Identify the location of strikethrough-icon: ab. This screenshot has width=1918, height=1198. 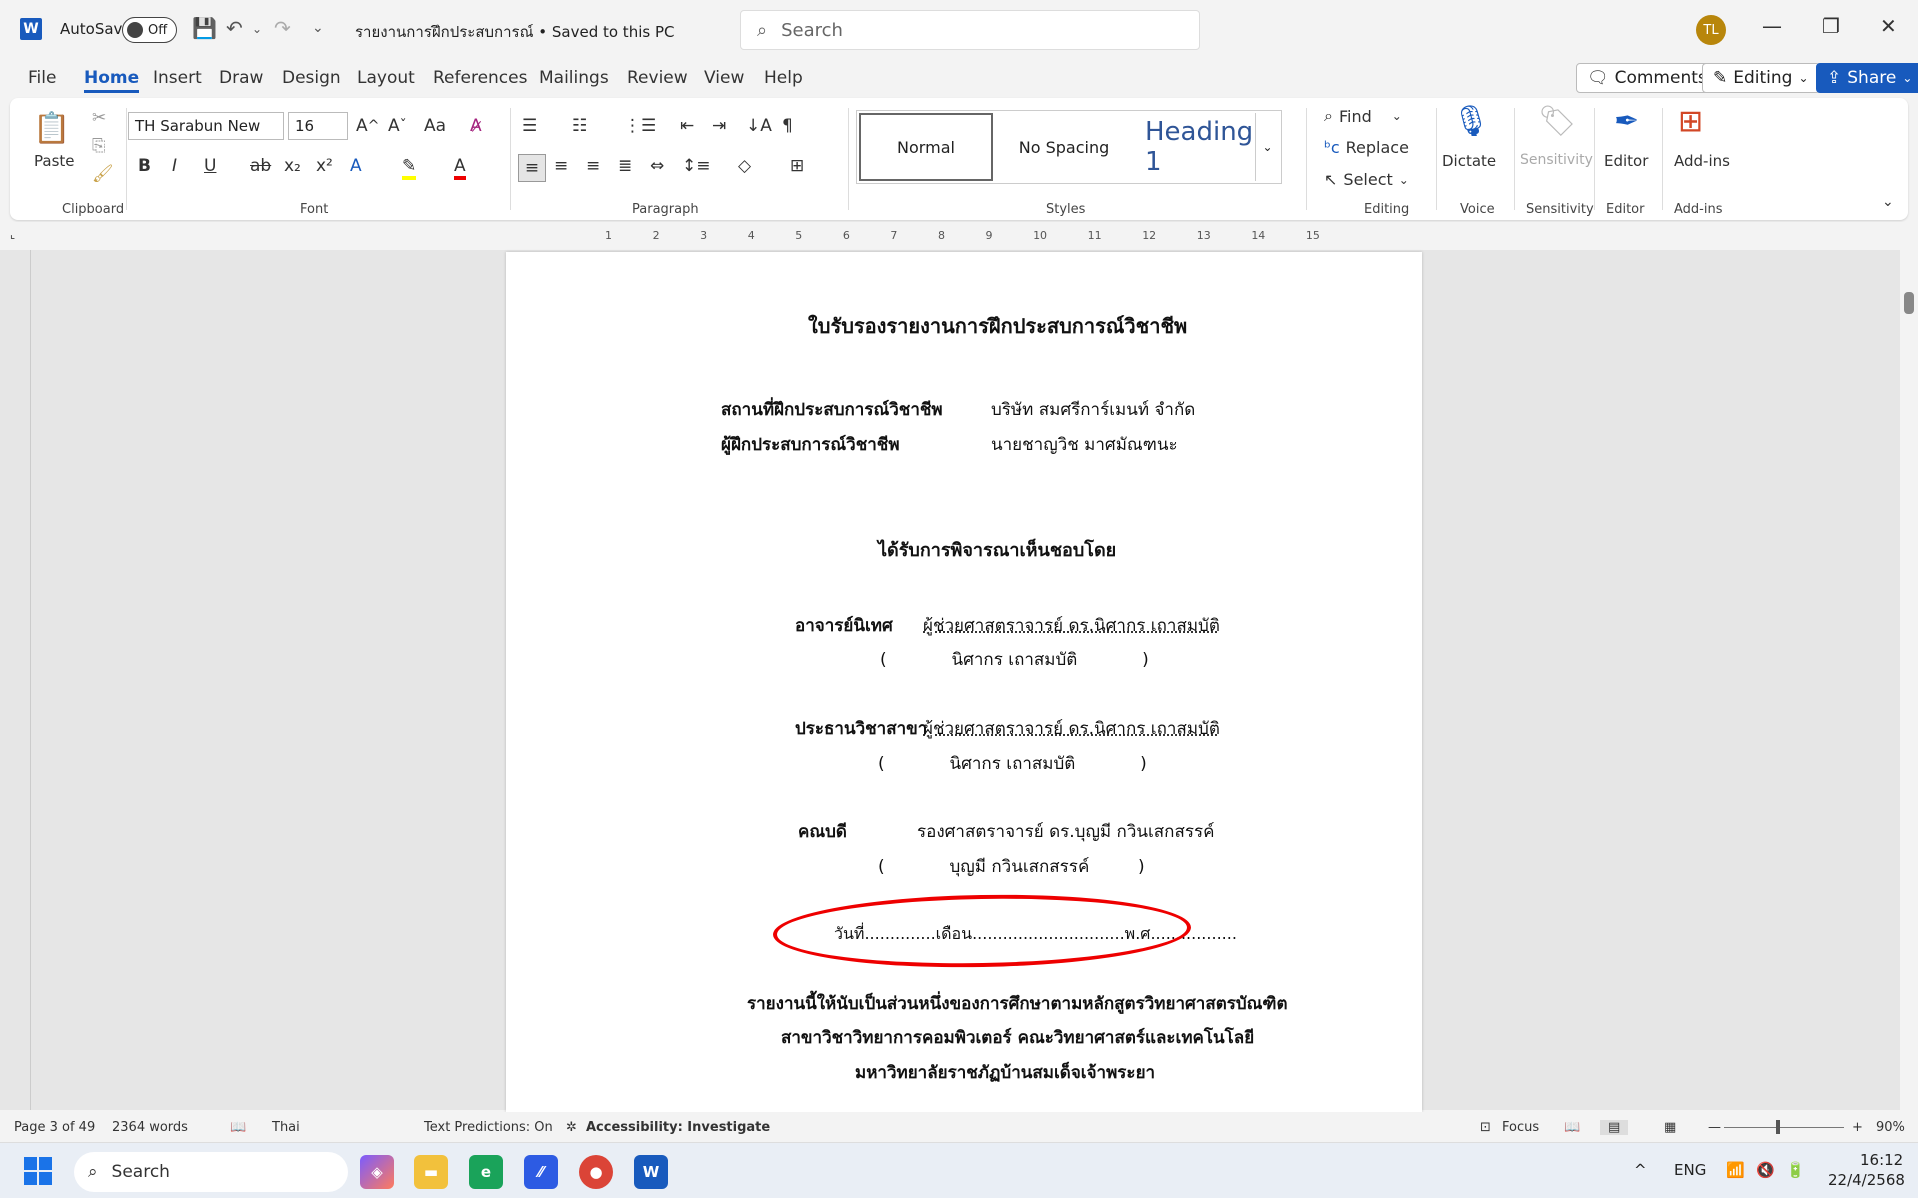
(260, 166).